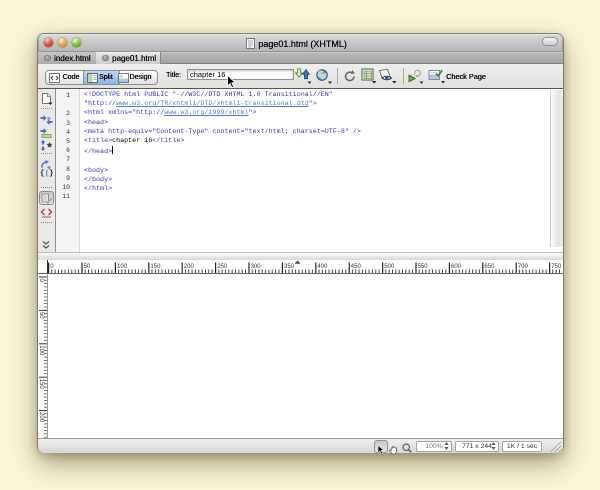  What do you see at coordinates (322, 267) in the screenshot?
I see `svg-text: 400` at bounding box center [322, 267].